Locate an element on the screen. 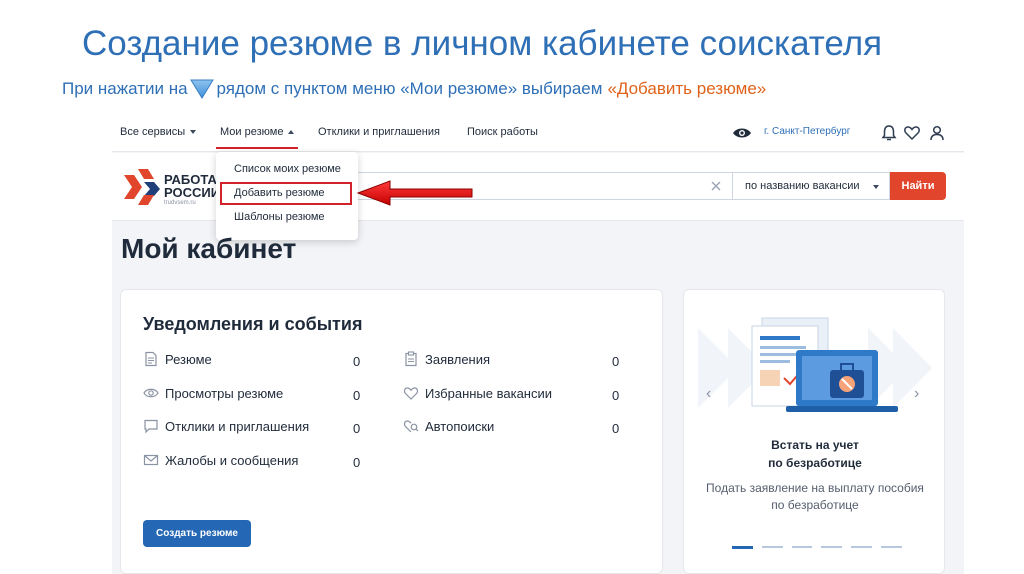  stat-responses-label: Отклики и приглашения is located at coordinates (237, 426).